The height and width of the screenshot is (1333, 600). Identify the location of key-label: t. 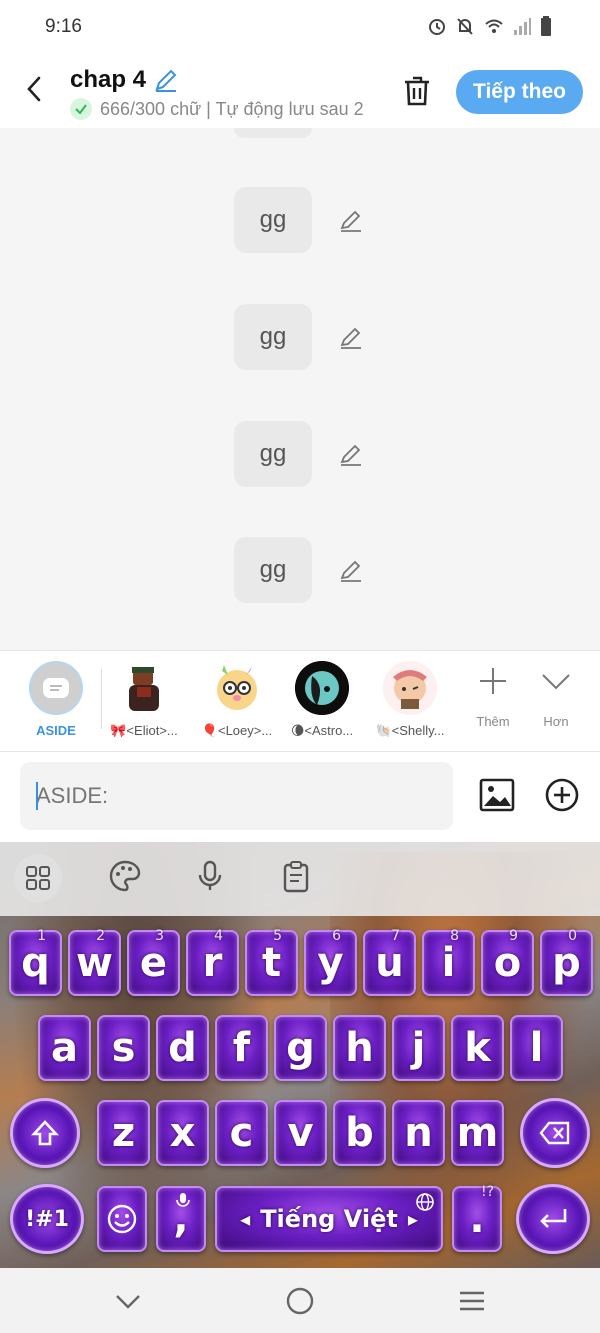
(271, 963).